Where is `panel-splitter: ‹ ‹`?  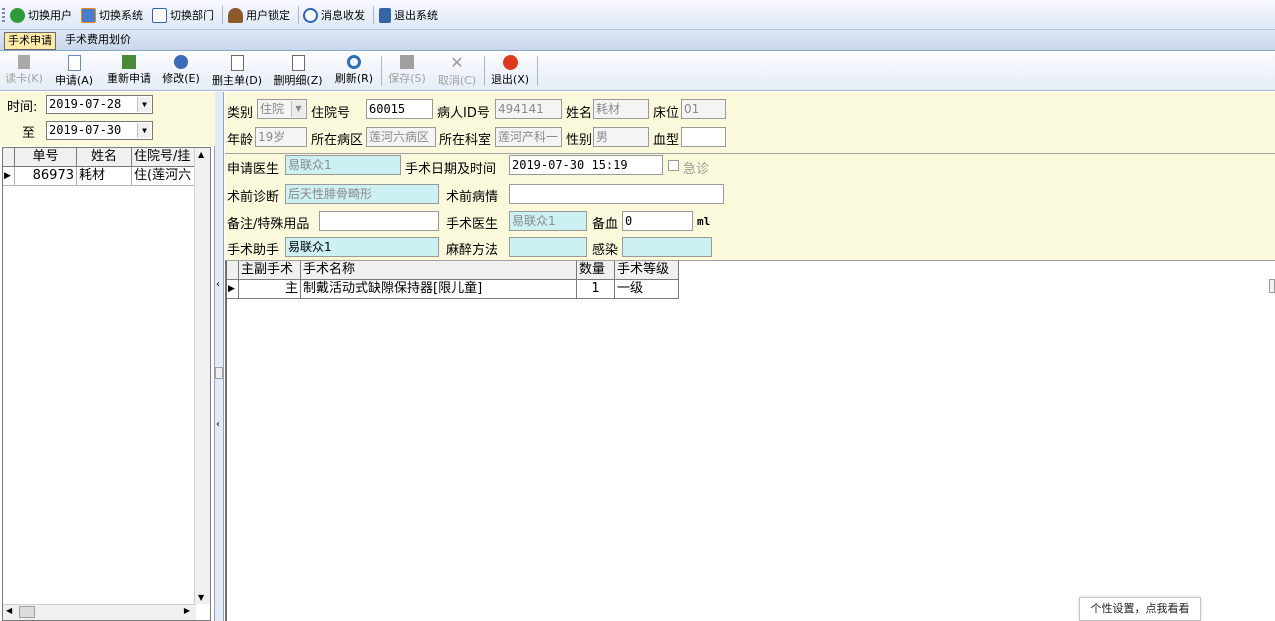
panel-splitter: ‹ ‹ is located at coordinates (219, 356).